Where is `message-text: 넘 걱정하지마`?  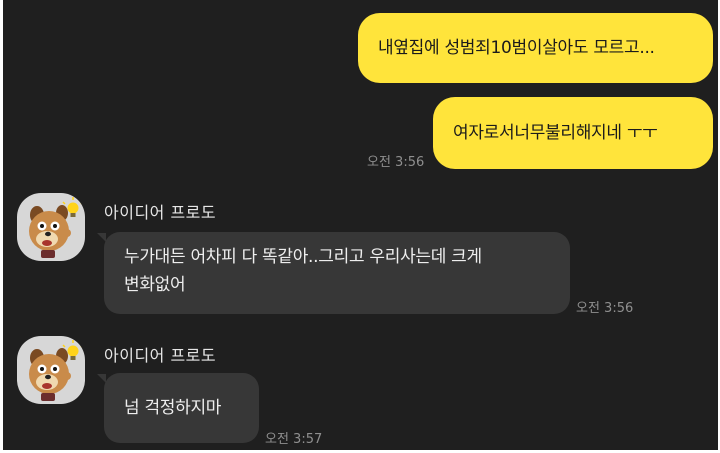 message-text: 넘 걱정하지마 is located at coordinates (173, 408).